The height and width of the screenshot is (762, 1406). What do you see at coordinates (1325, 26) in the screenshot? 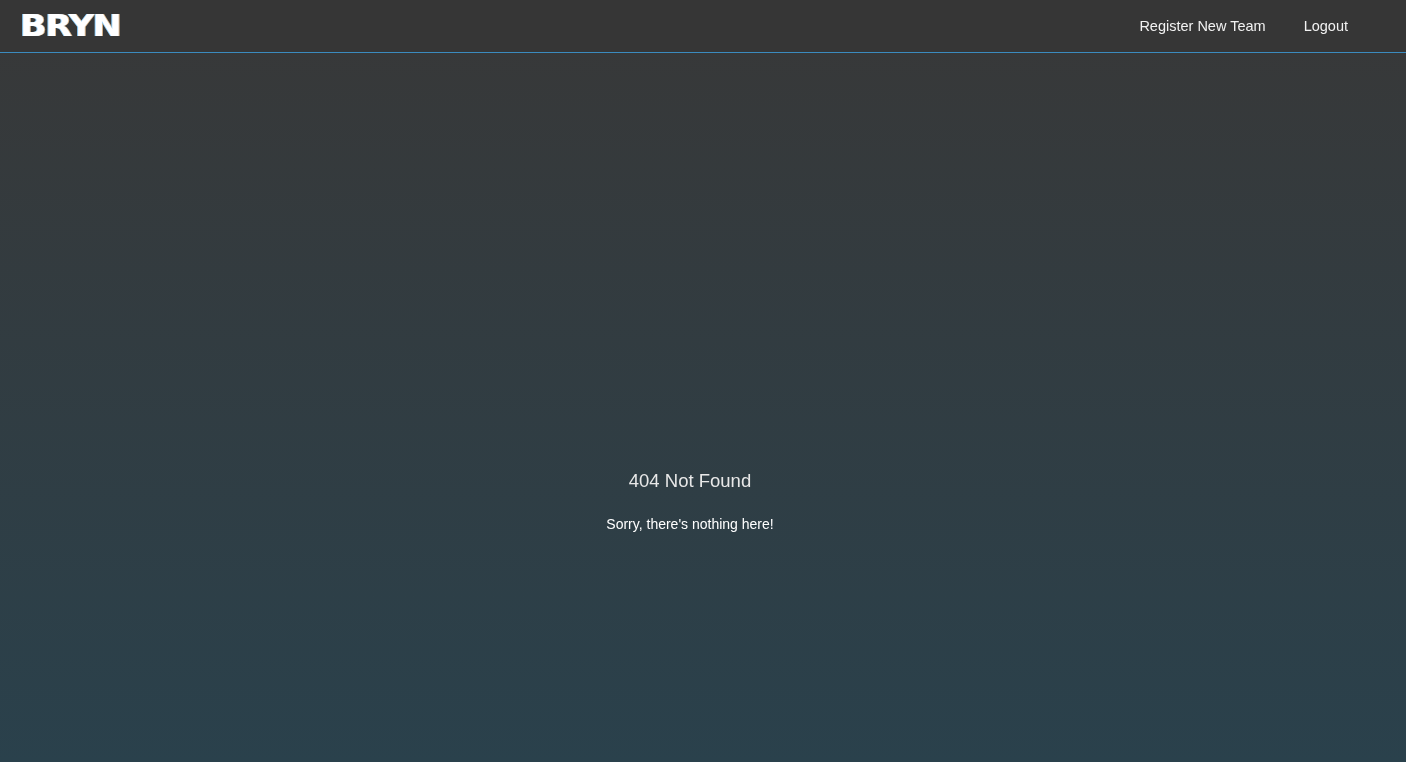
I see `nav-link: Logout` at bounding box center [1325, 26].